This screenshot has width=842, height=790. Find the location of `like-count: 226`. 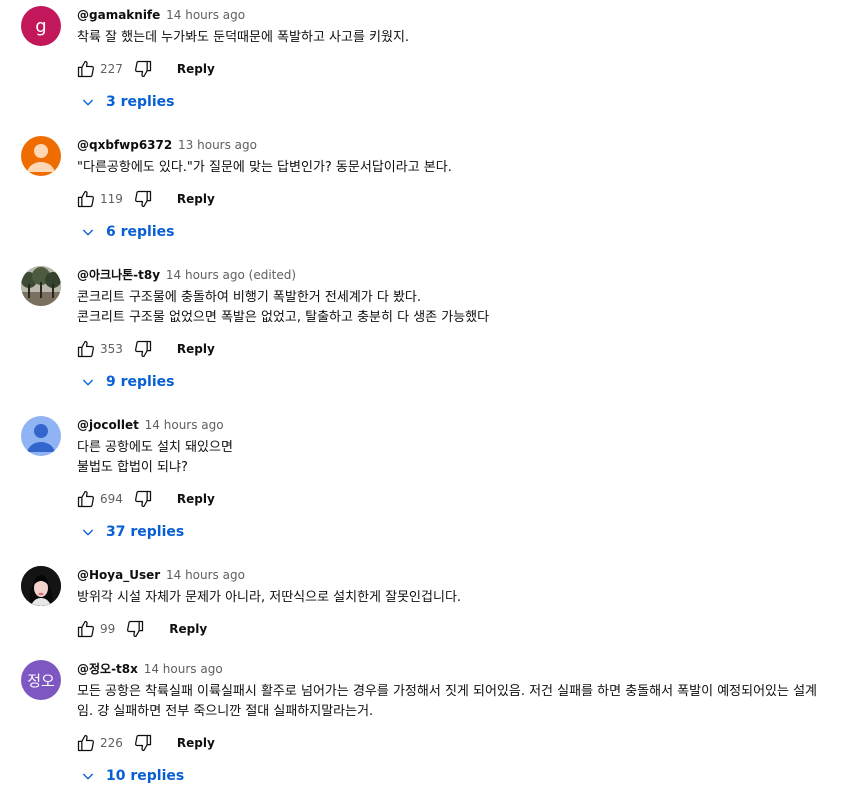

like-count: 226 is located at coordinates (111, 743).